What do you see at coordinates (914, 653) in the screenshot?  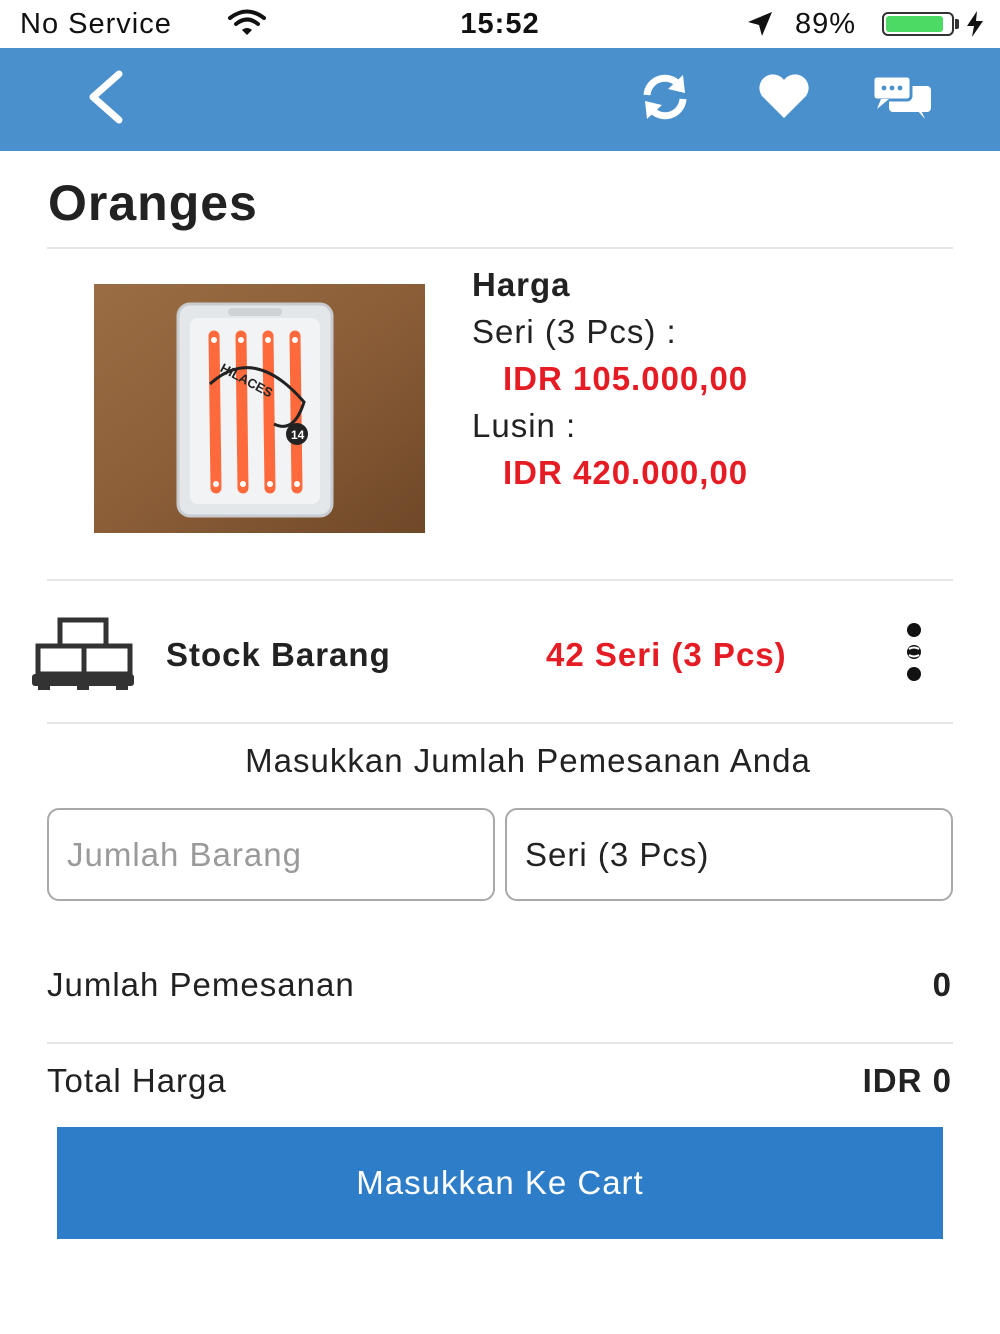 I see `more-options-button` at bounding box center [914, 653].